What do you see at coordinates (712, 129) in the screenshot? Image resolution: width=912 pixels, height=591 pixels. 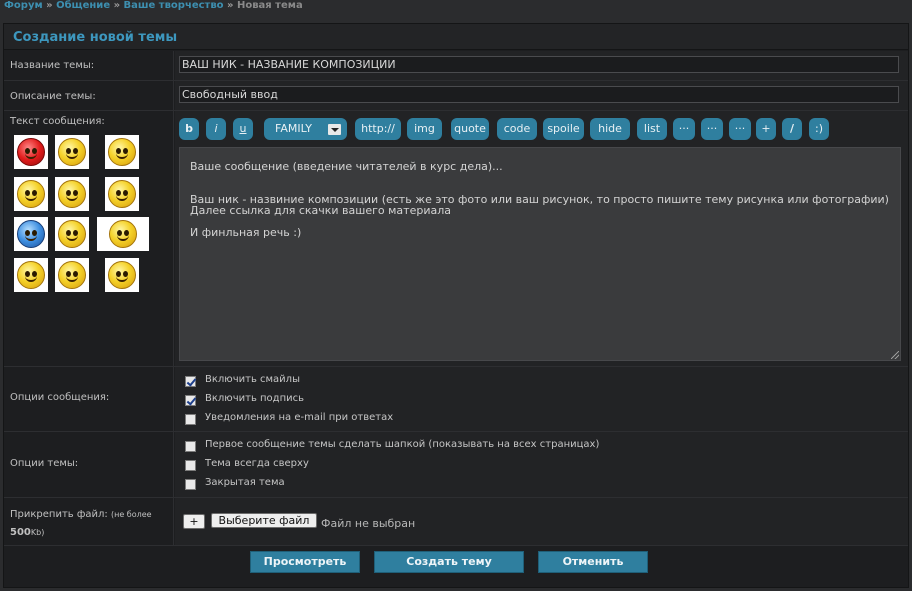 I see `more-button-2: ···` at bounding box center [712, 129].